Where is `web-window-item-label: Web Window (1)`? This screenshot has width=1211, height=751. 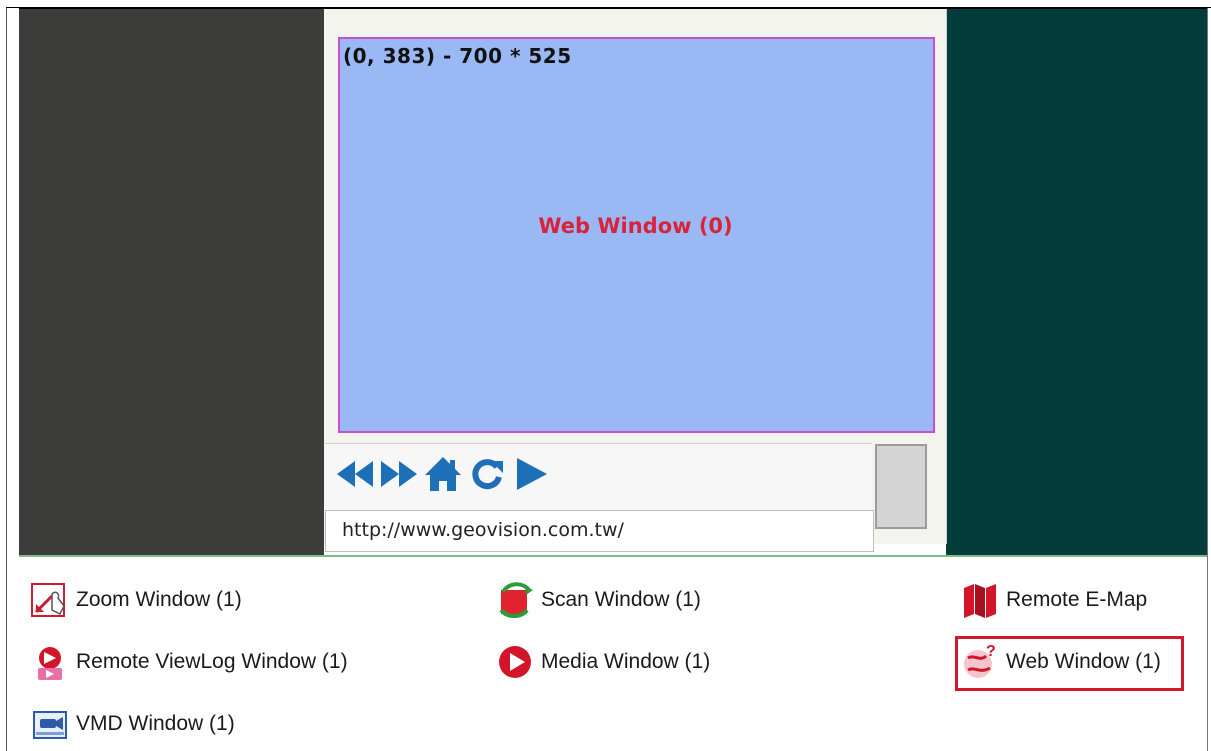
web-window-item-label: Web Window (1) is located at coordinates (1083, 661).